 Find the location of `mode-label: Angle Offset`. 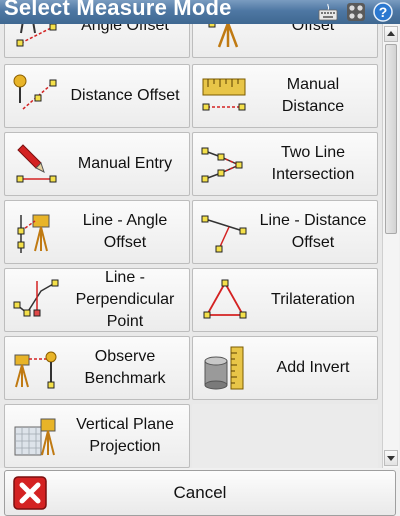

mode-label: Angle Offset is located at coordinates (125, 29).